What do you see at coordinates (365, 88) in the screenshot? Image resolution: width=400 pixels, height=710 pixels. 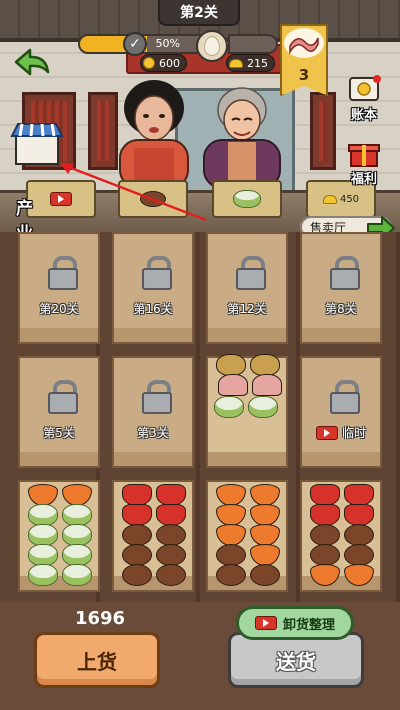 I see `ledger-icon` at bounding box center [365, 88].